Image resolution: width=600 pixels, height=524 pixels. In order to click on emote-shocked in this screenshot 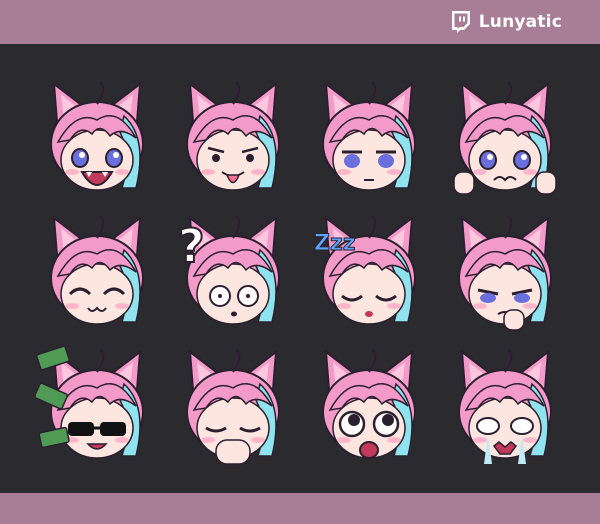, I will do `click(369, 405)`.